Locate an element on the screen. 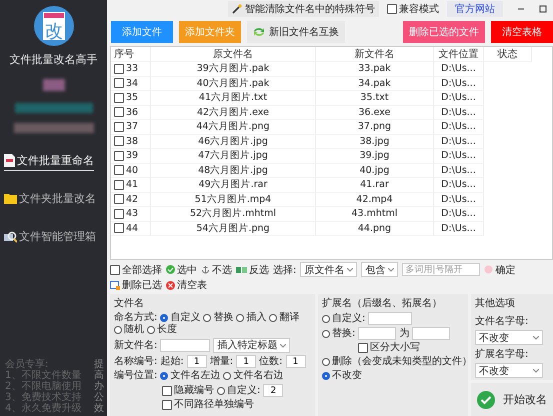 The height and width of the screenshot is (416, 553). member-benefit: 1、不限文件数量 is located at coordinates (43, 375).